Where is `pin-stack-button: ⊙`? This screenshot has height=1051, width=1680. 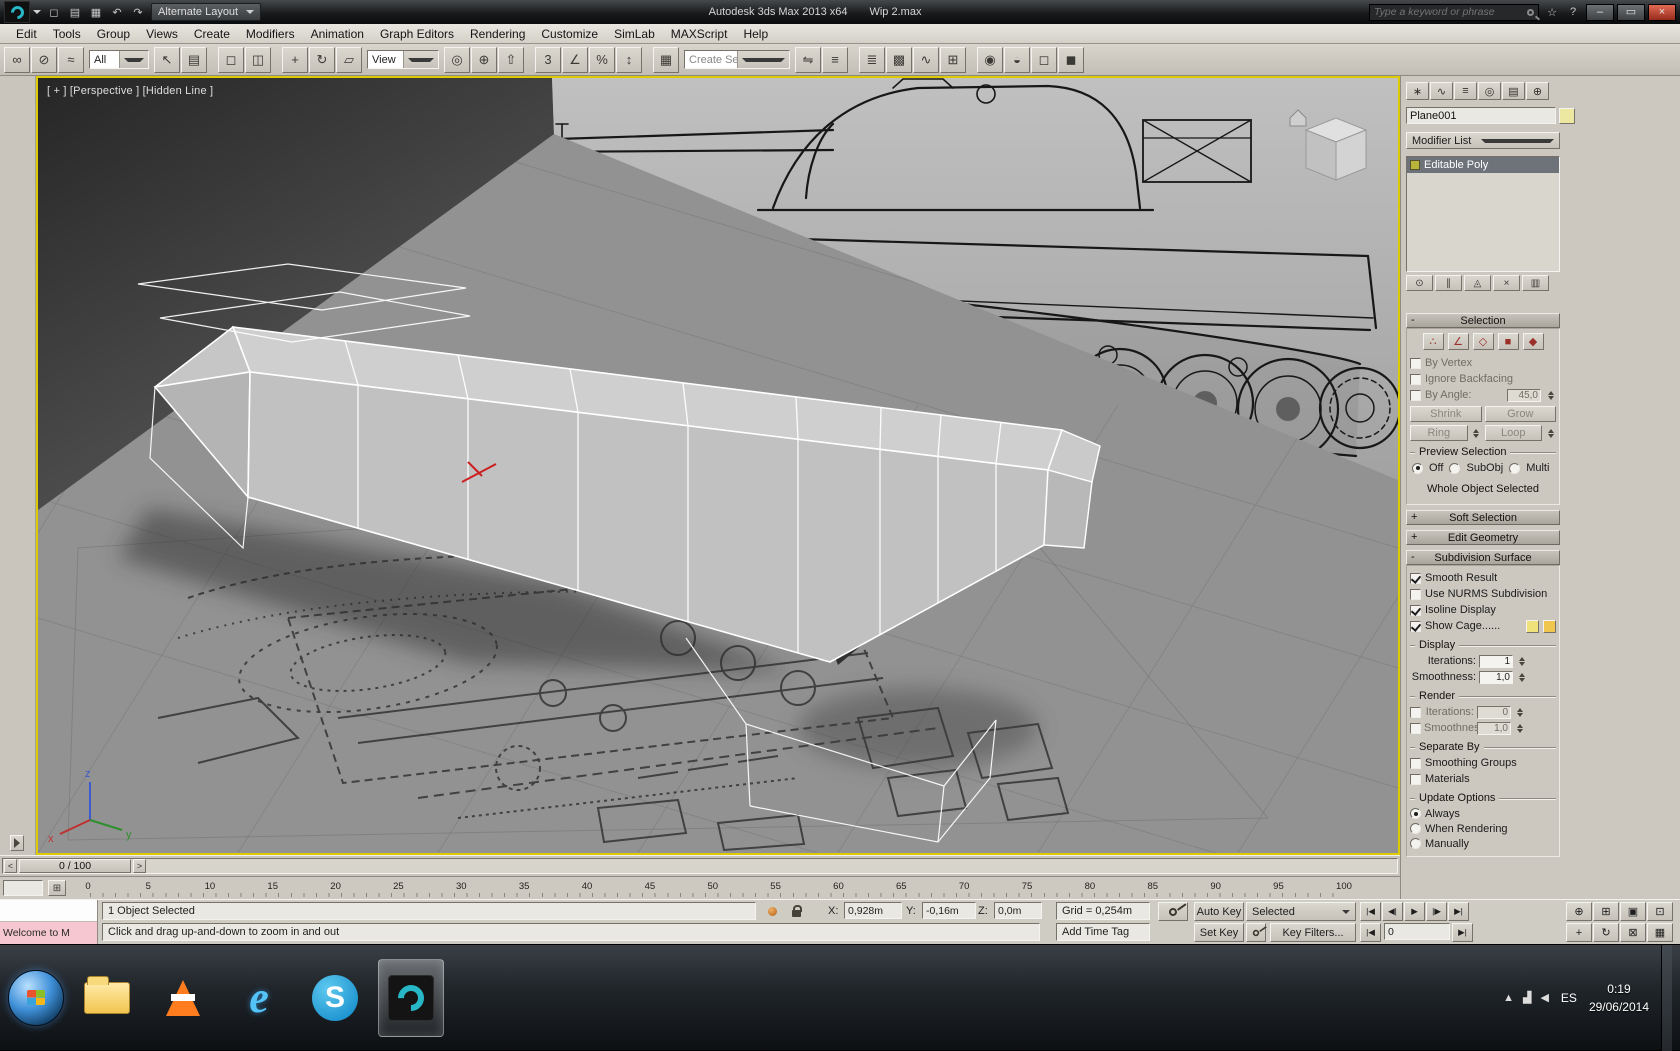
pin-stack-button: ⊙ is located at coordinates (1419, 283).